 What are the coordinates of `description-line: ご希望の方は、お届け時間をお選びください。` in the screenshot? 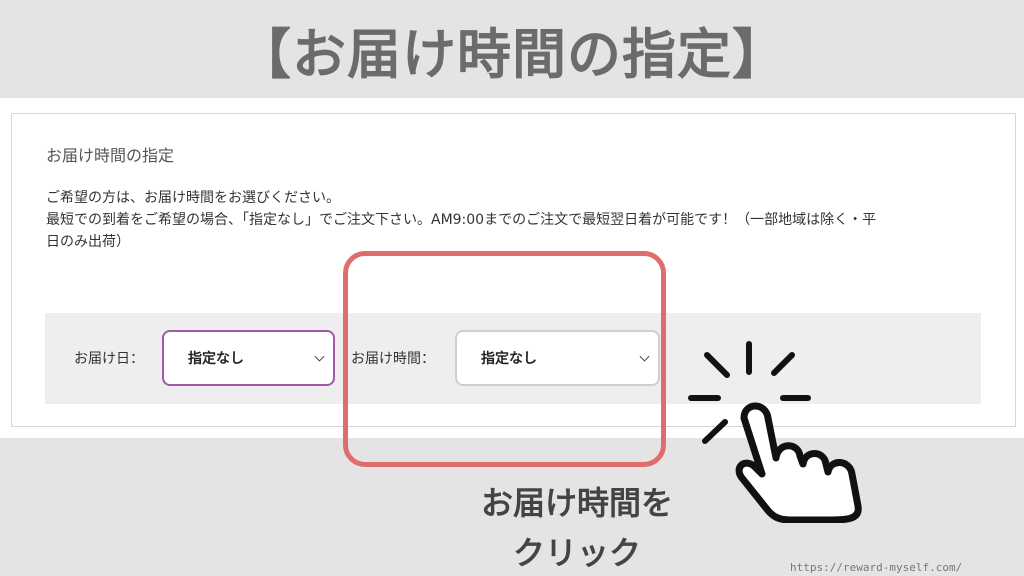 It's located at (193, 198).